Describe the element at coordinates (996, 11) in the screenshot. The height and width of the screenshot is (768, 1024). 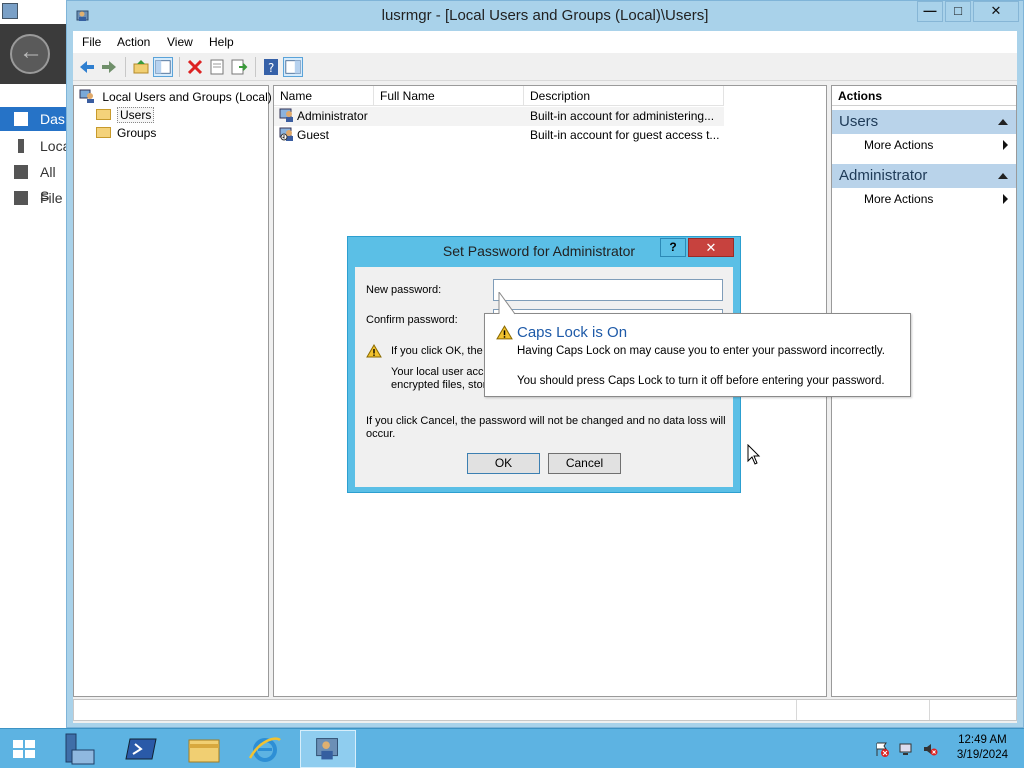
I see `close-button: ✕` at that location.